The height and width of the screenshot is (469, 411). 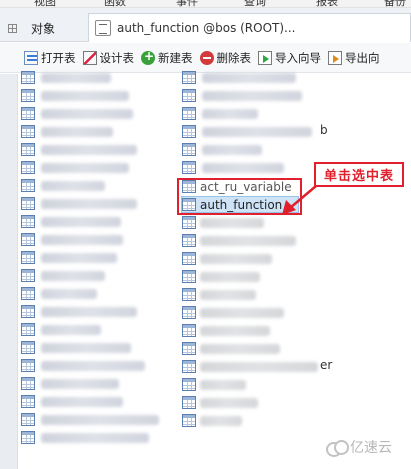 I want to click on menu-item-backup: 备份, so click(x=395, y=3).